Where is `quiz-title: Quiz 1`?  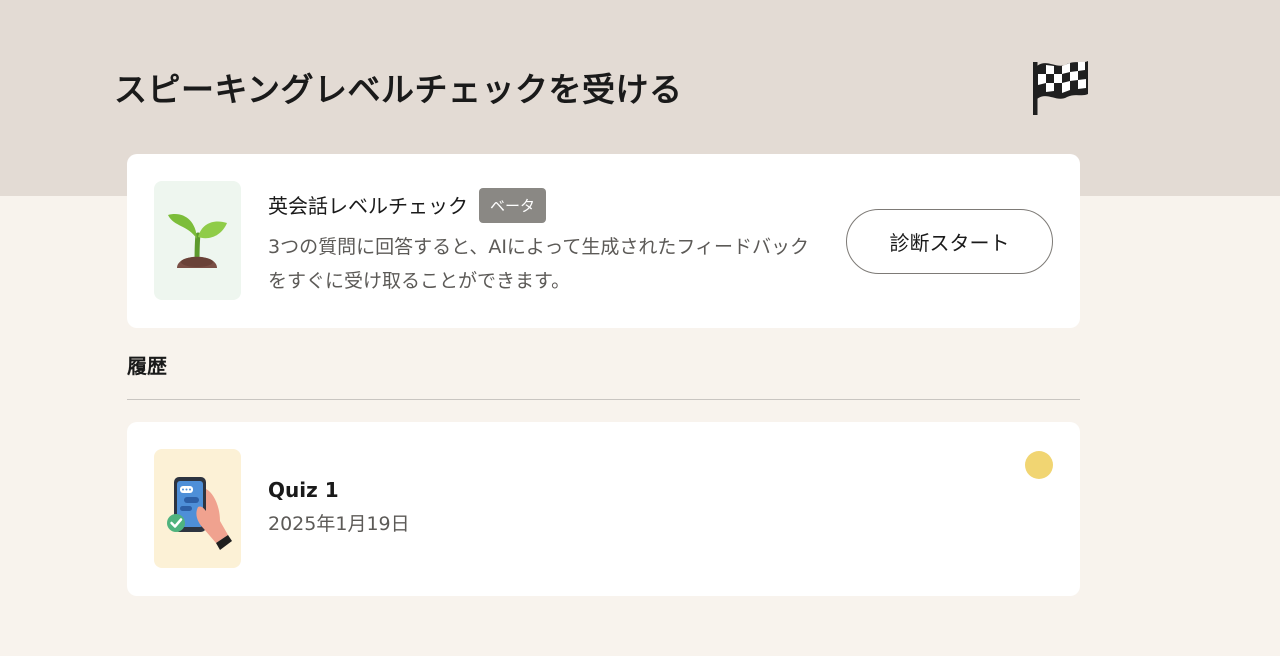 quiz-title: Quiz 1 is located at coordinates (303, 490).